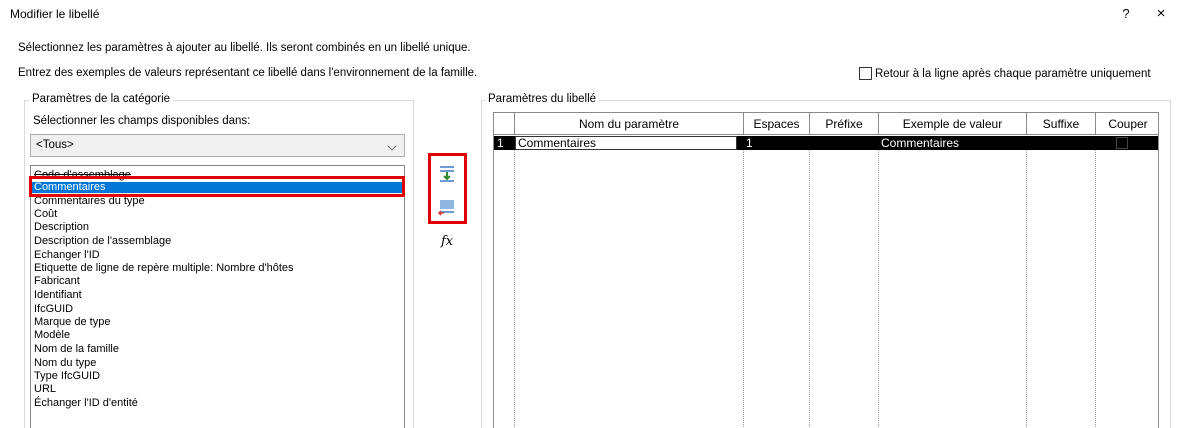 This screenshot has width=1182, height=428. What do you see at coordinates (67, 376) in the screenshot?
I see `list-item: Type IfcGUID` at bounding box center [67, 376].